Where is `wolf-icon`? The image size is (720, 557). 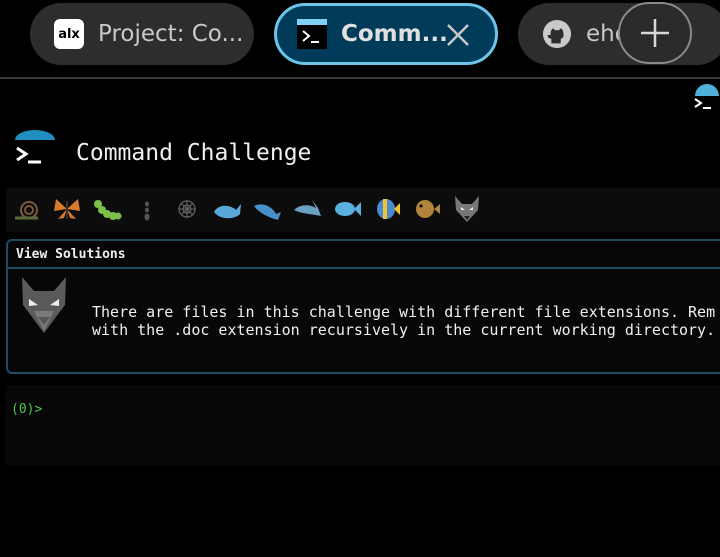 wolf-icon is located at coordinates (467, 209).